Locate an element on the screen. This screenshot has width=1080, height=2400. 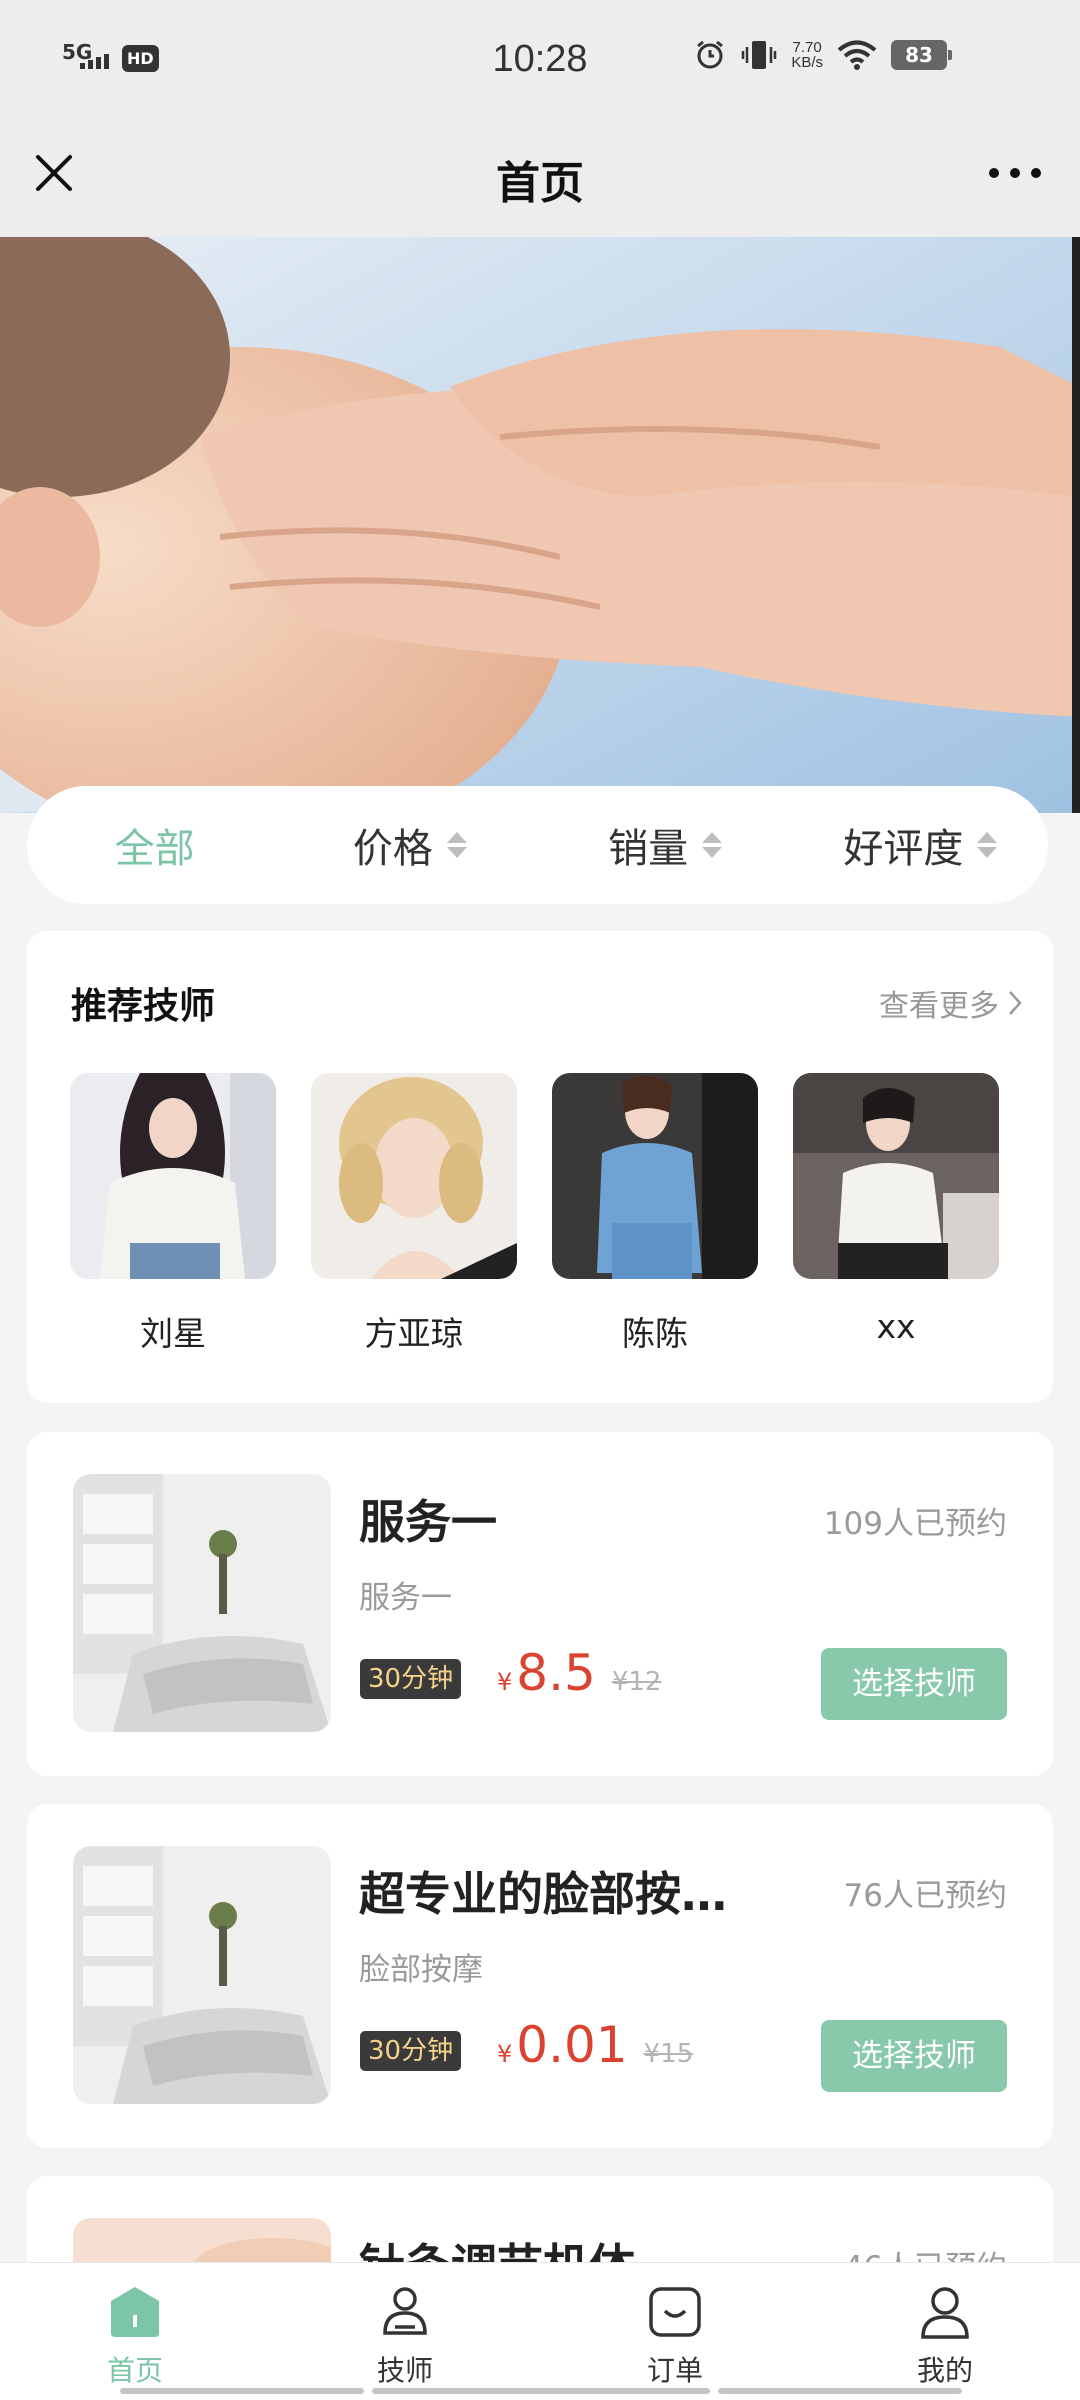
view-more-label: 查看更多 is located at coordinates (939, 1006).